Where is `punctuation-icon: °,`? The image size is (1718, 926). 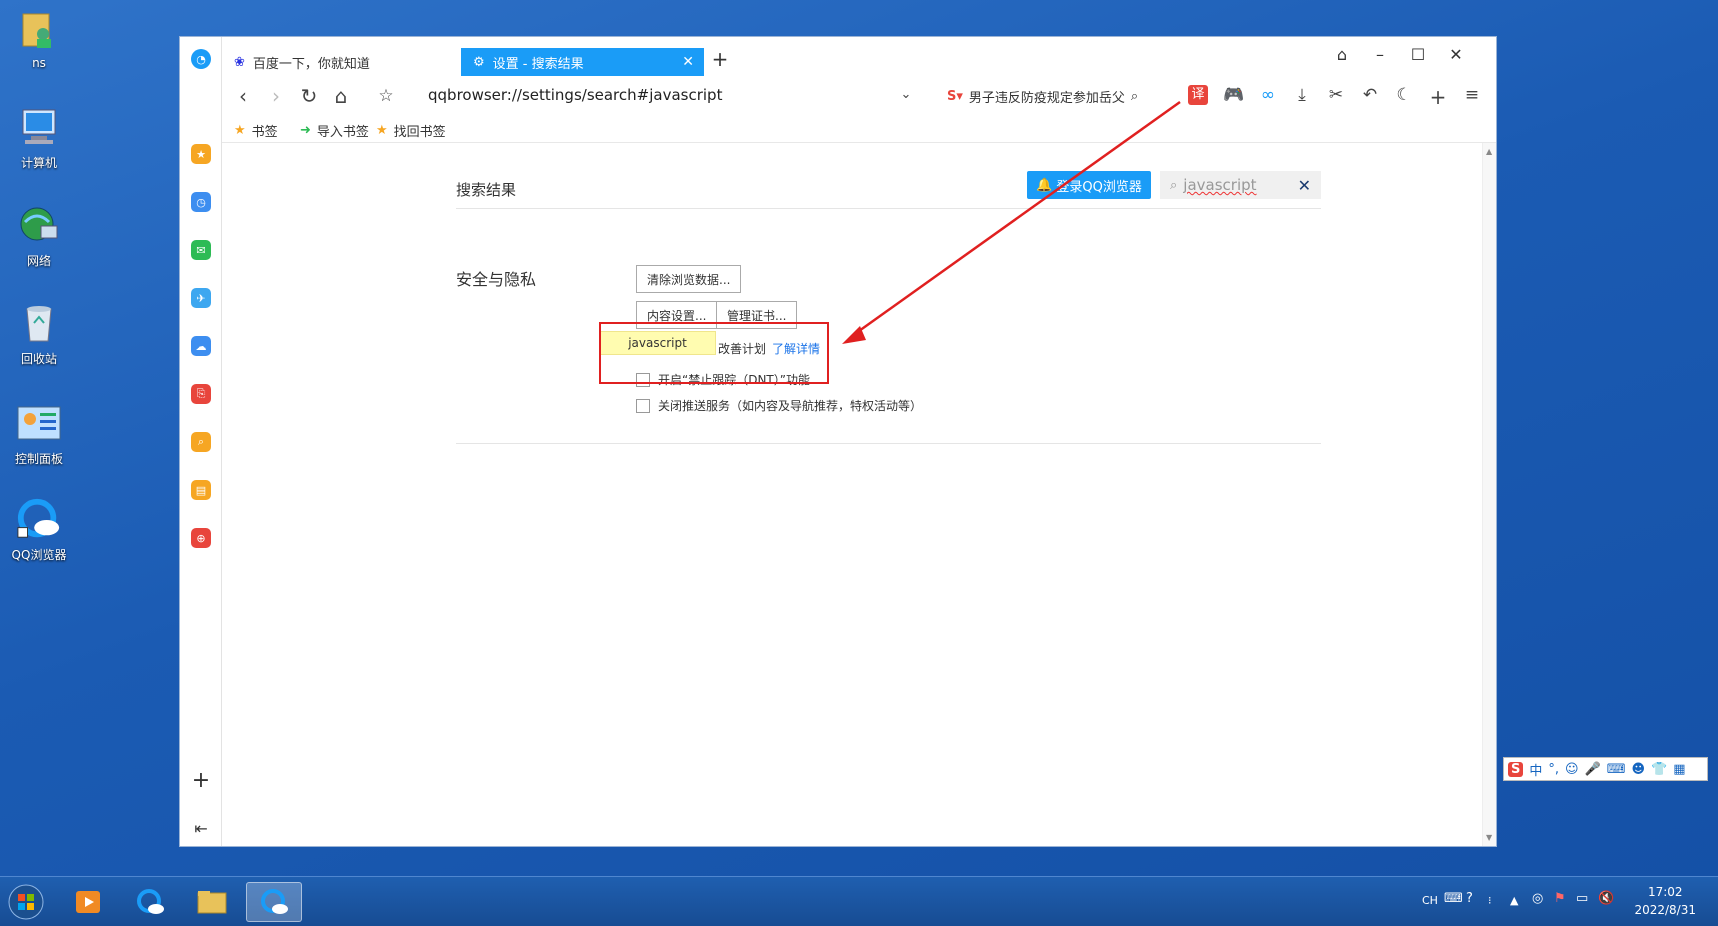 punctuation-icon: °, is located at coordinates (1553, 769).